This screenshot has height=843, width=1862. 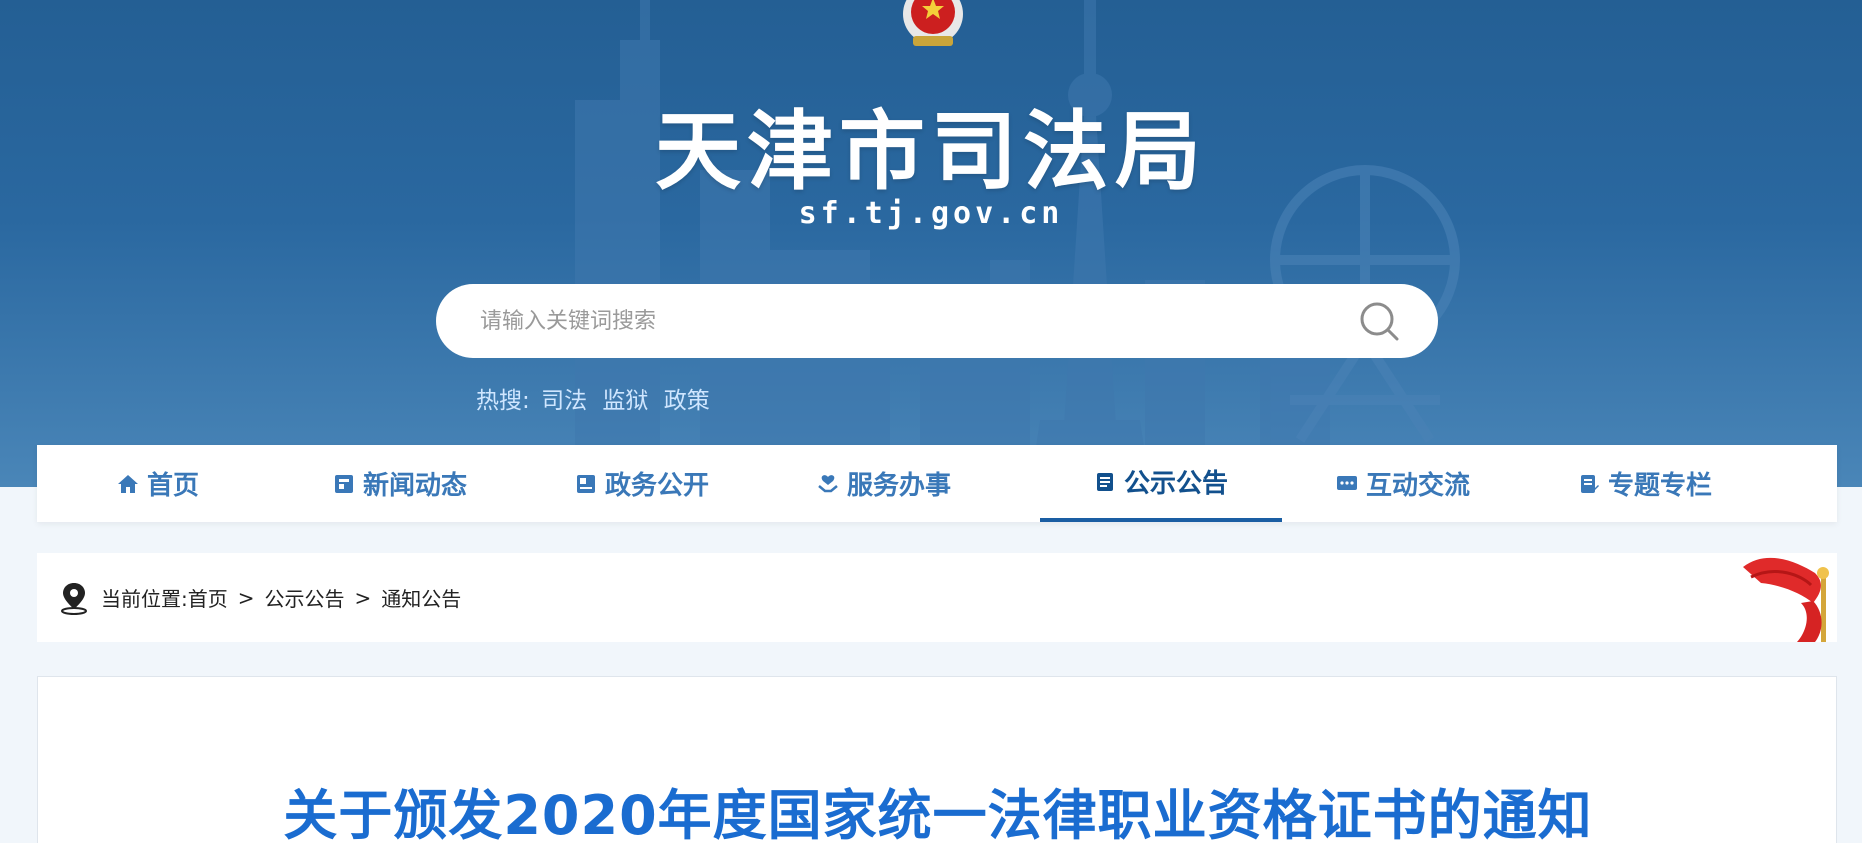 What do you see at coordinates (687, 401) in the screenshot?
I see `hot-search-term: 政策` at bounding box center [687, 401].